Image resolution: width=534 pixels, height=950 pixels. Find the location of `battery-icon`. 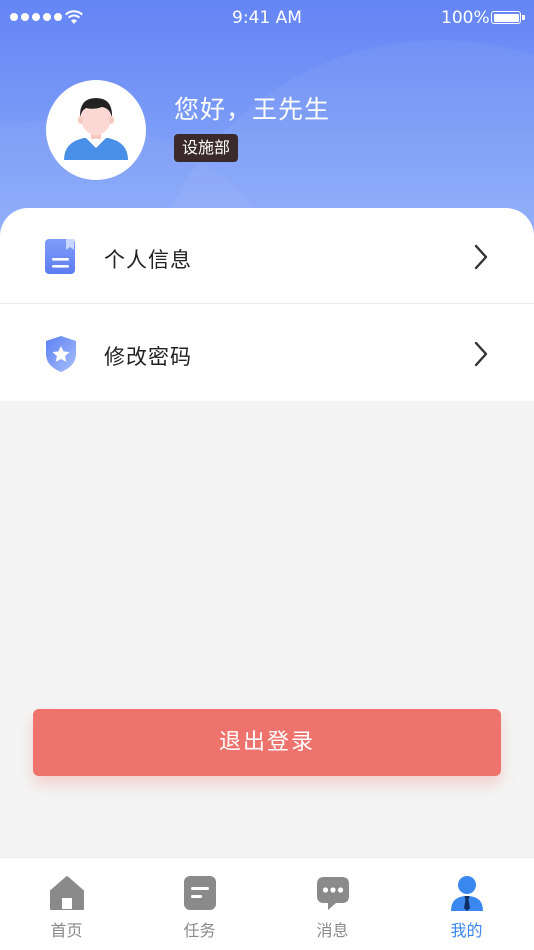

battery-icon is located at coordinates (508, 17).